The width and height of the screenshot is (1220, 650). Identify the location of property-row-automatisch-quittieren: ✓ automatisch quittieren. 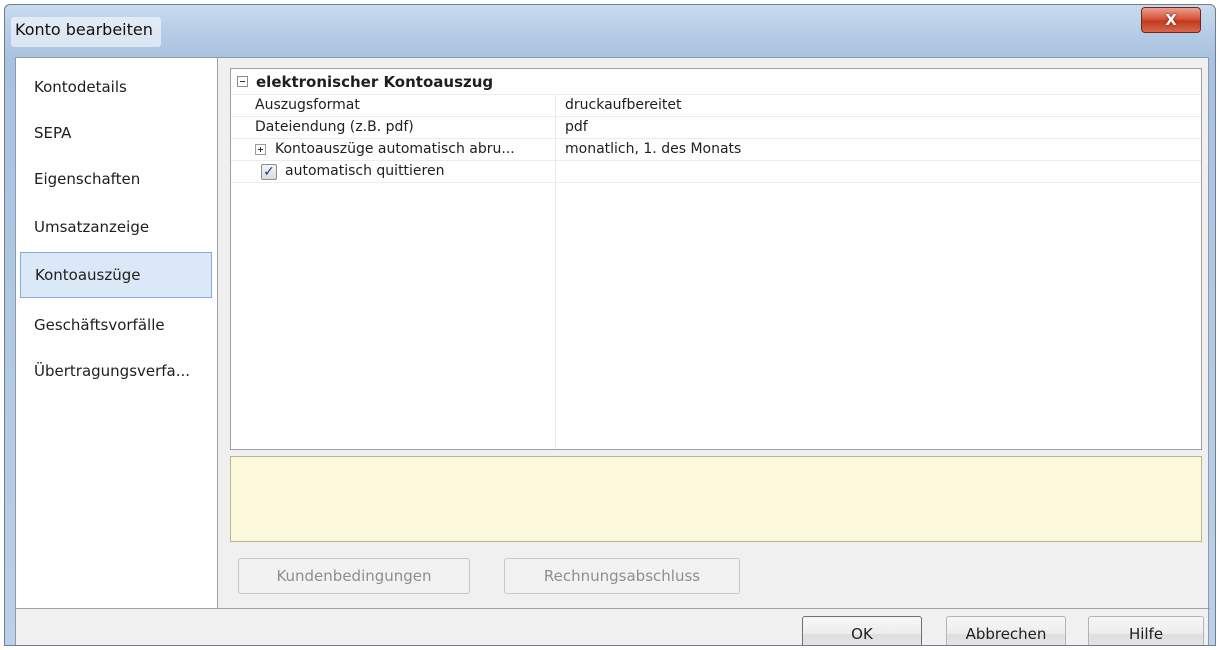
(716, 172).